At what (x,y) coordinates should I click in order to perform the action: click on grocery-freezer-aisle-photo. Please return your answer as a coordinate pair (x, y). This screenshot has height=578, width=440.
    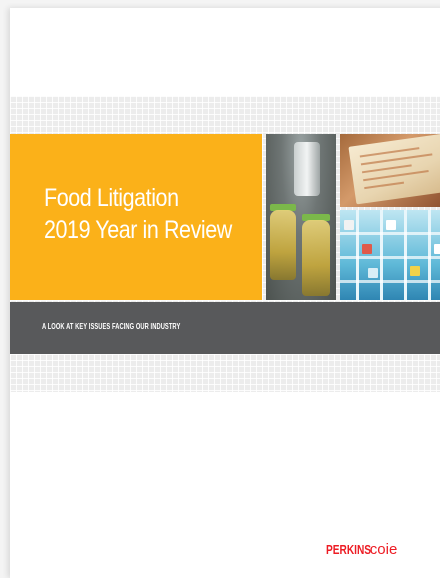
    Looking at the image, I should click on (390, 255).